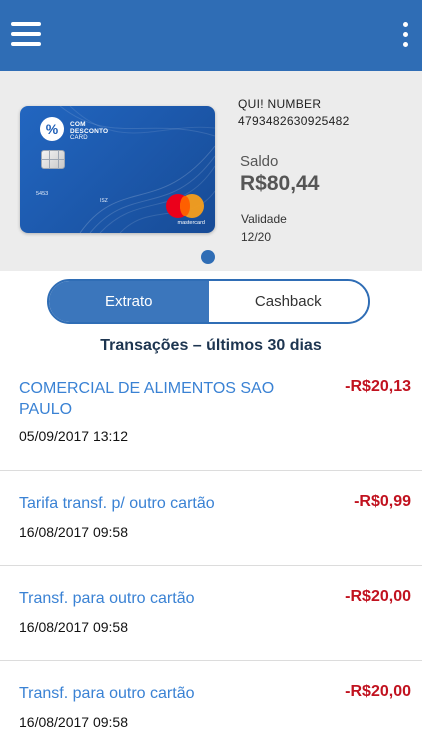 The height and width of the screenshot is (750, 422). I want to click on section-title: Transações – últimos 30 dias, so click(211, 345).